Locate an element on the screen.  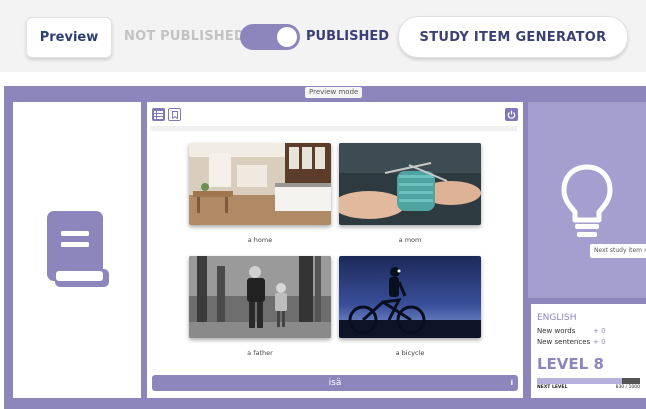
info-icon: i is located at coordinates (512, 383).